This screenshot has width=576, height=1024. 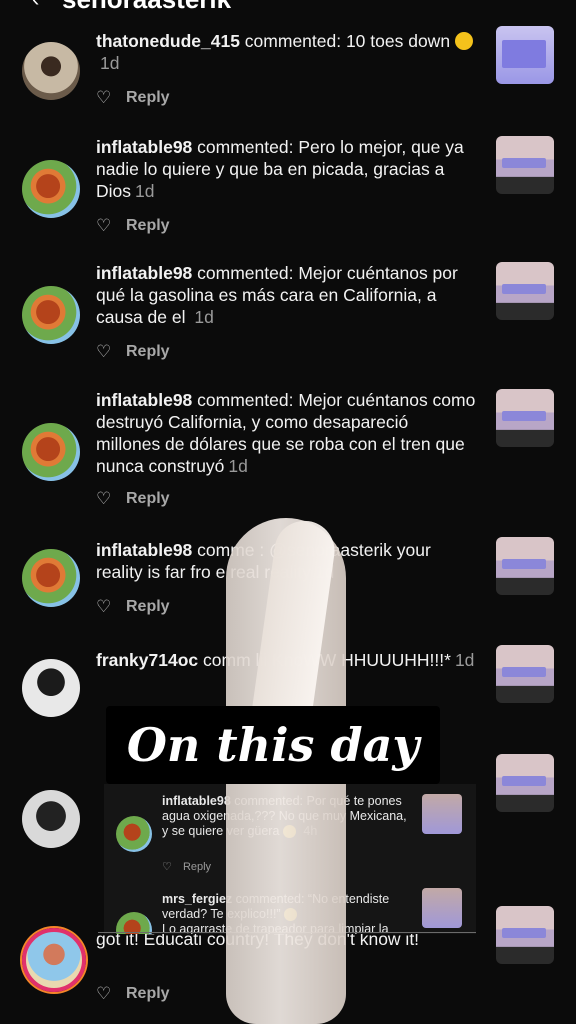 I want to click on comment-username: franky714oc, so click(x=147, y=660).